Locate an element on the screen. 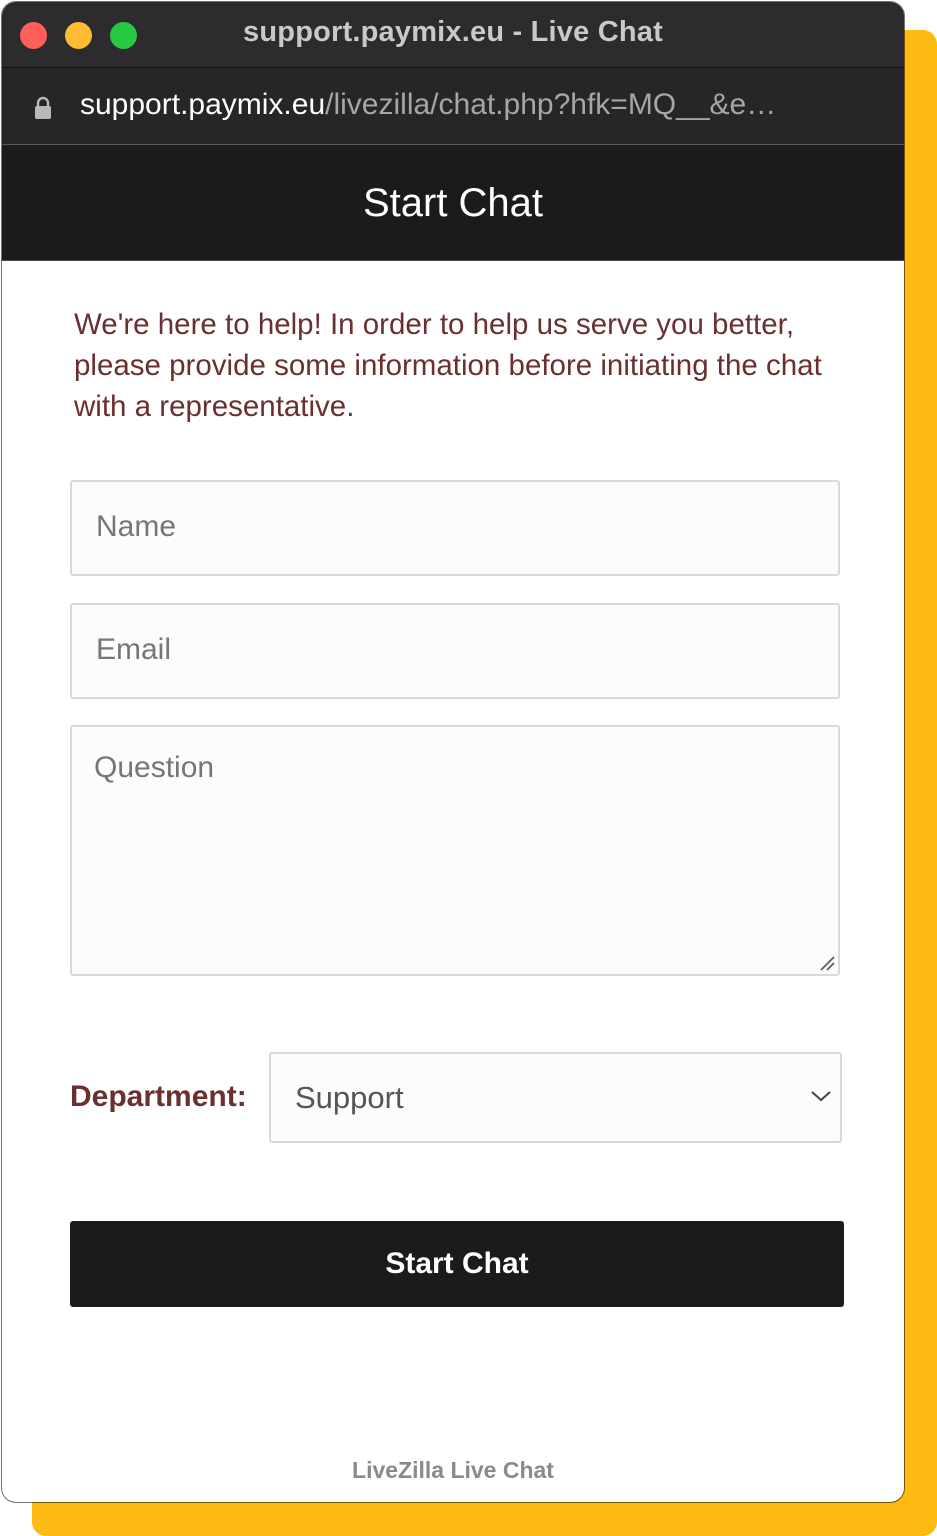 The height and width of the screenshot is (1536, 937). department-select: Support is located at coordinates (555, 1097).